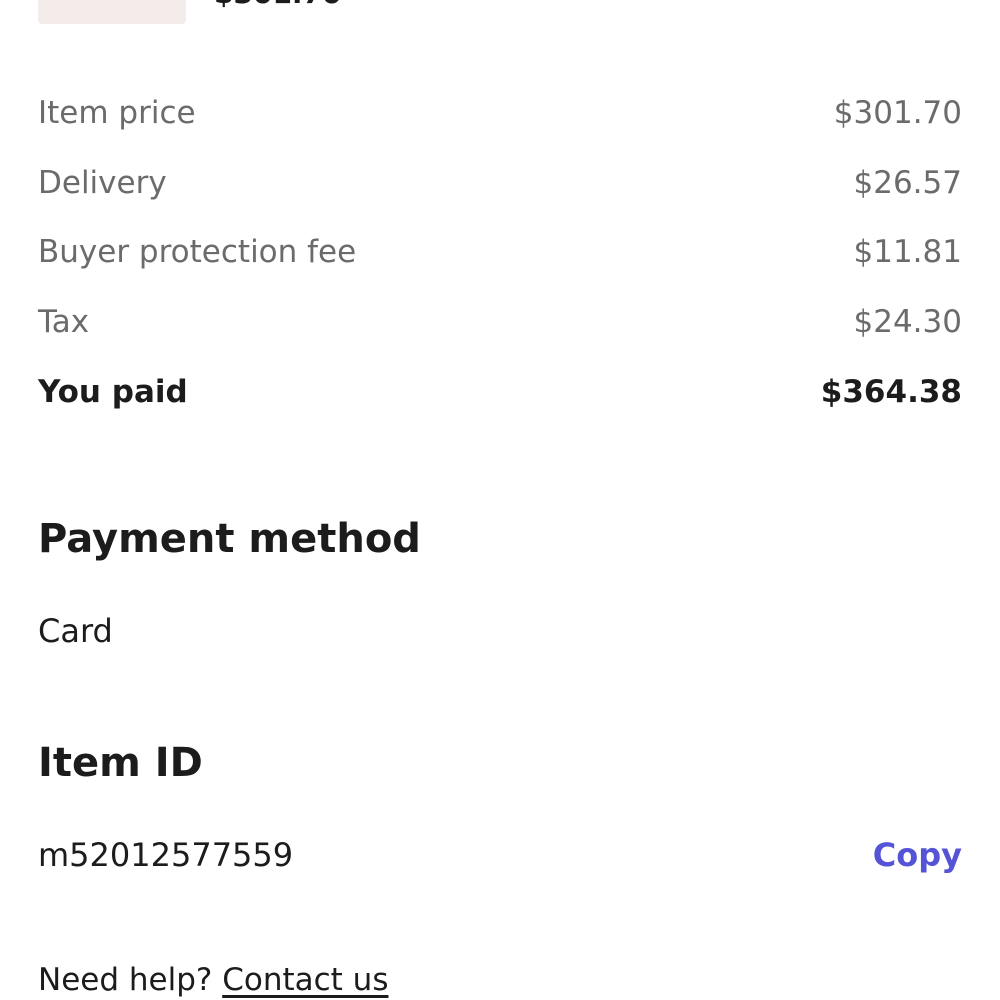 The width and height of the screenshot is (1000, 1000). I want to click on contact-us-link: Contact us, so click(305, 980).